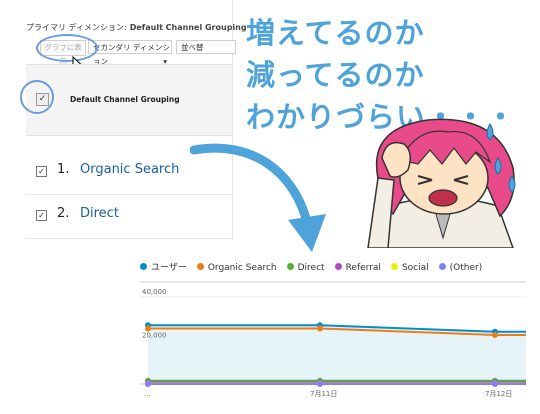 This screenshot has height=414, width=540. What do you see at coordinates (498, 394) in the screenshot?
I see `x-tick-label: 7月12日` at bounding box center [498, 394].